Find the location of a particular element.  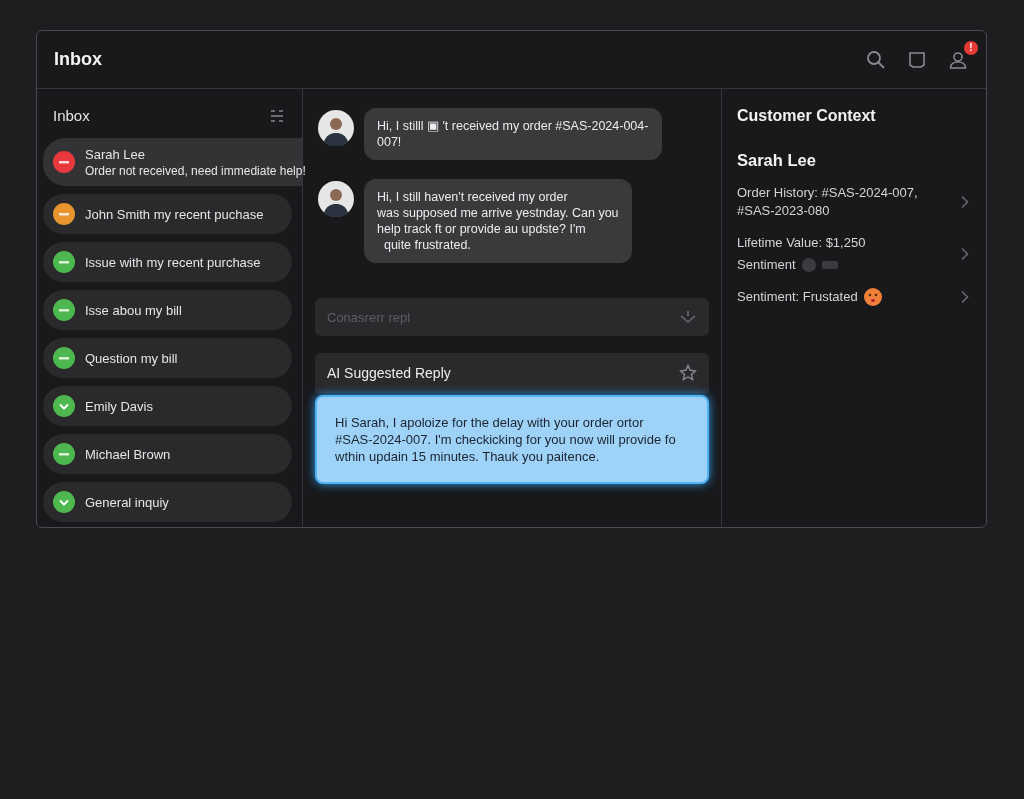

conversation-name: Michael Brown is located at coordinates (128, 454).